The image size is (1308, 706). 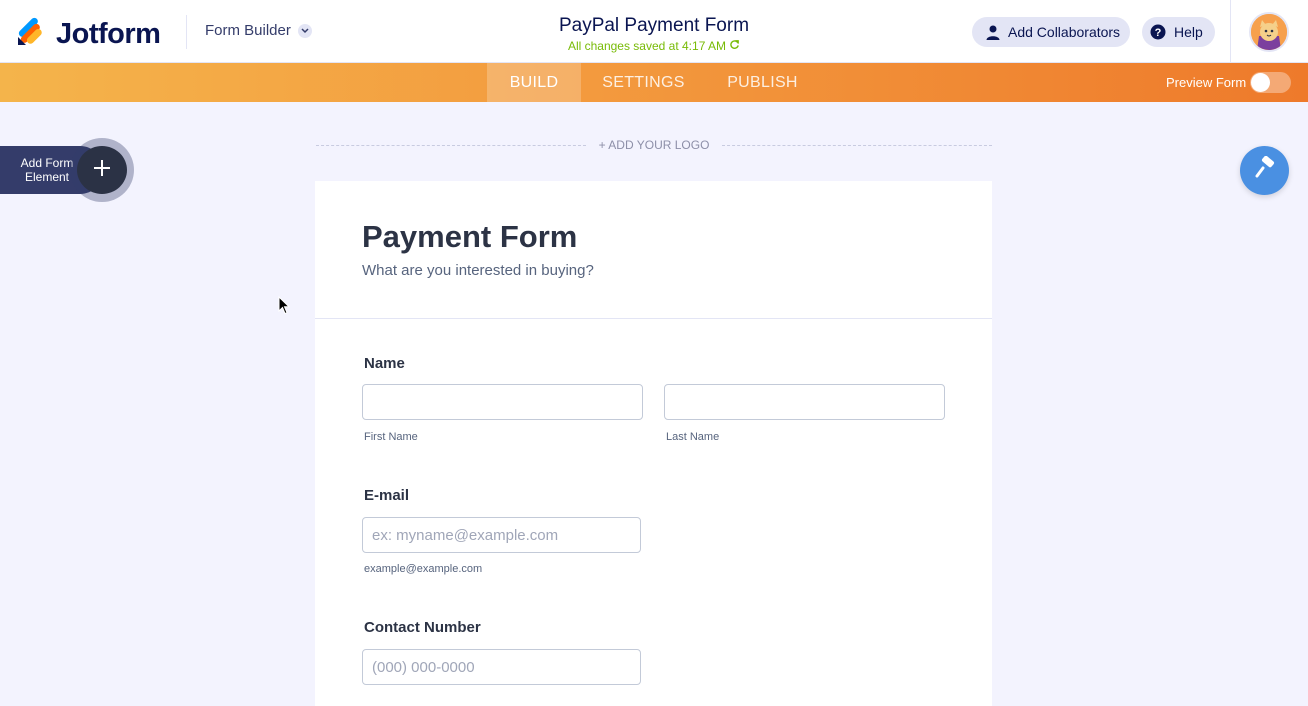 I want to click on tab-build: BUILD, so click(x=534, y=82).